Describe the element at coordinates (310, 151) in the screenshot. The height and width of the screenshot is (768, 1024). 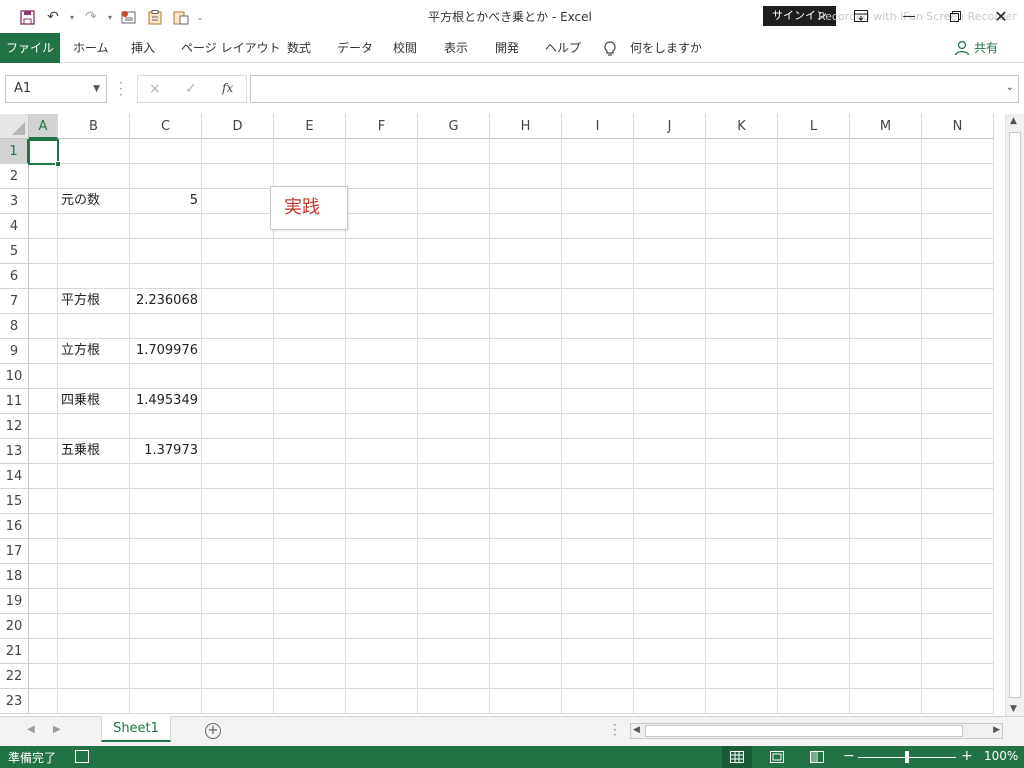
I see `cell-e1` at that location.